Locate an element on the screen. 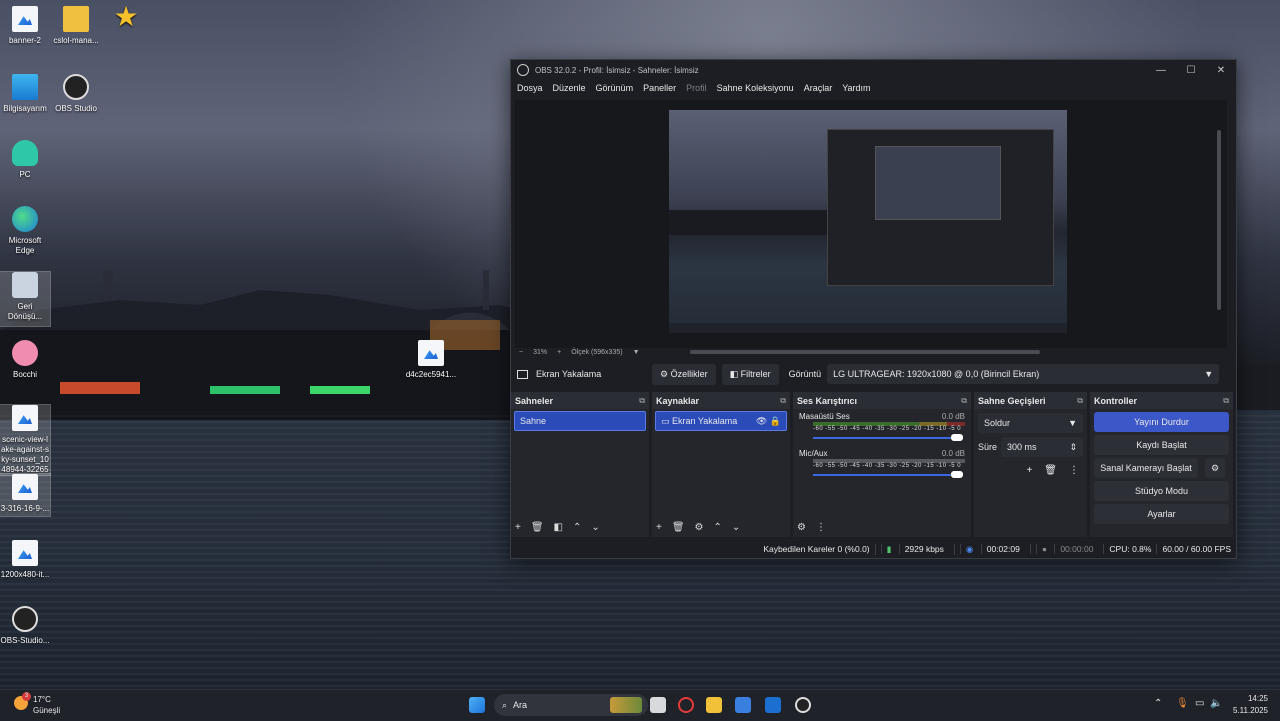 This screenshot has width=1280, height=721. start-recording-button: Kaydı Başlat is located at coordinates (1161, 445).